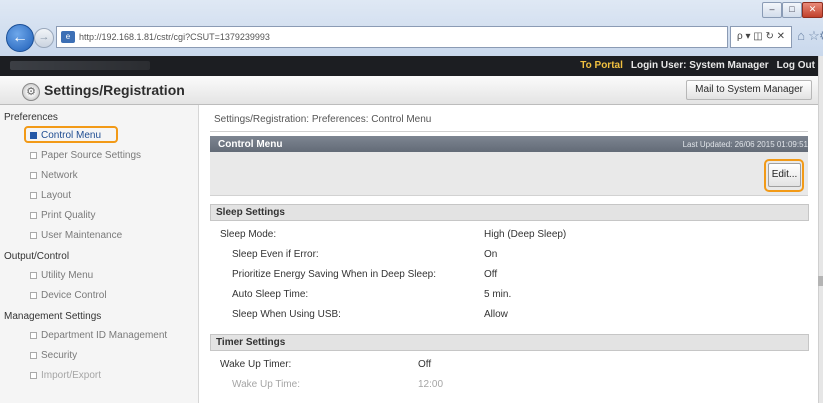 The width and height of the screenshot is (823, 403). What do you see at coordinates (114, 90) in the screenshot?
I see `page-title: Settings/Registration` at bounding box center [114, 90].